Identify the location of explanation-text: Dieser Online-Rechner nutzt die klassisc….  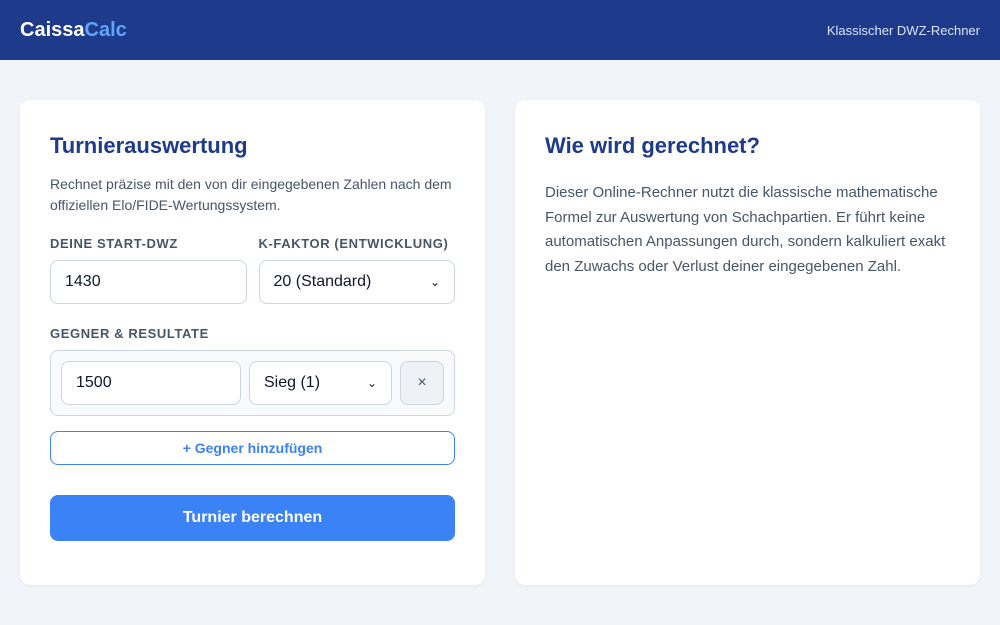
(745, 229).